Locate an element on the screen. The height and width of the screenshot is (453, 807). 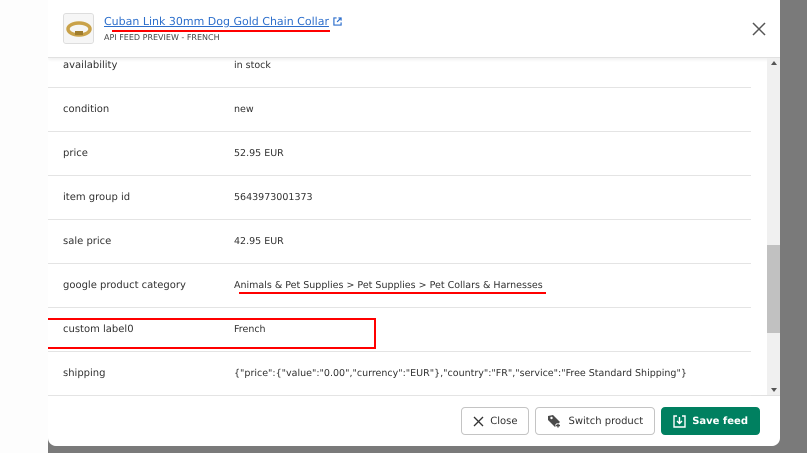
attribute-value: 52.95 EUR is located at coordinates (259, 153).